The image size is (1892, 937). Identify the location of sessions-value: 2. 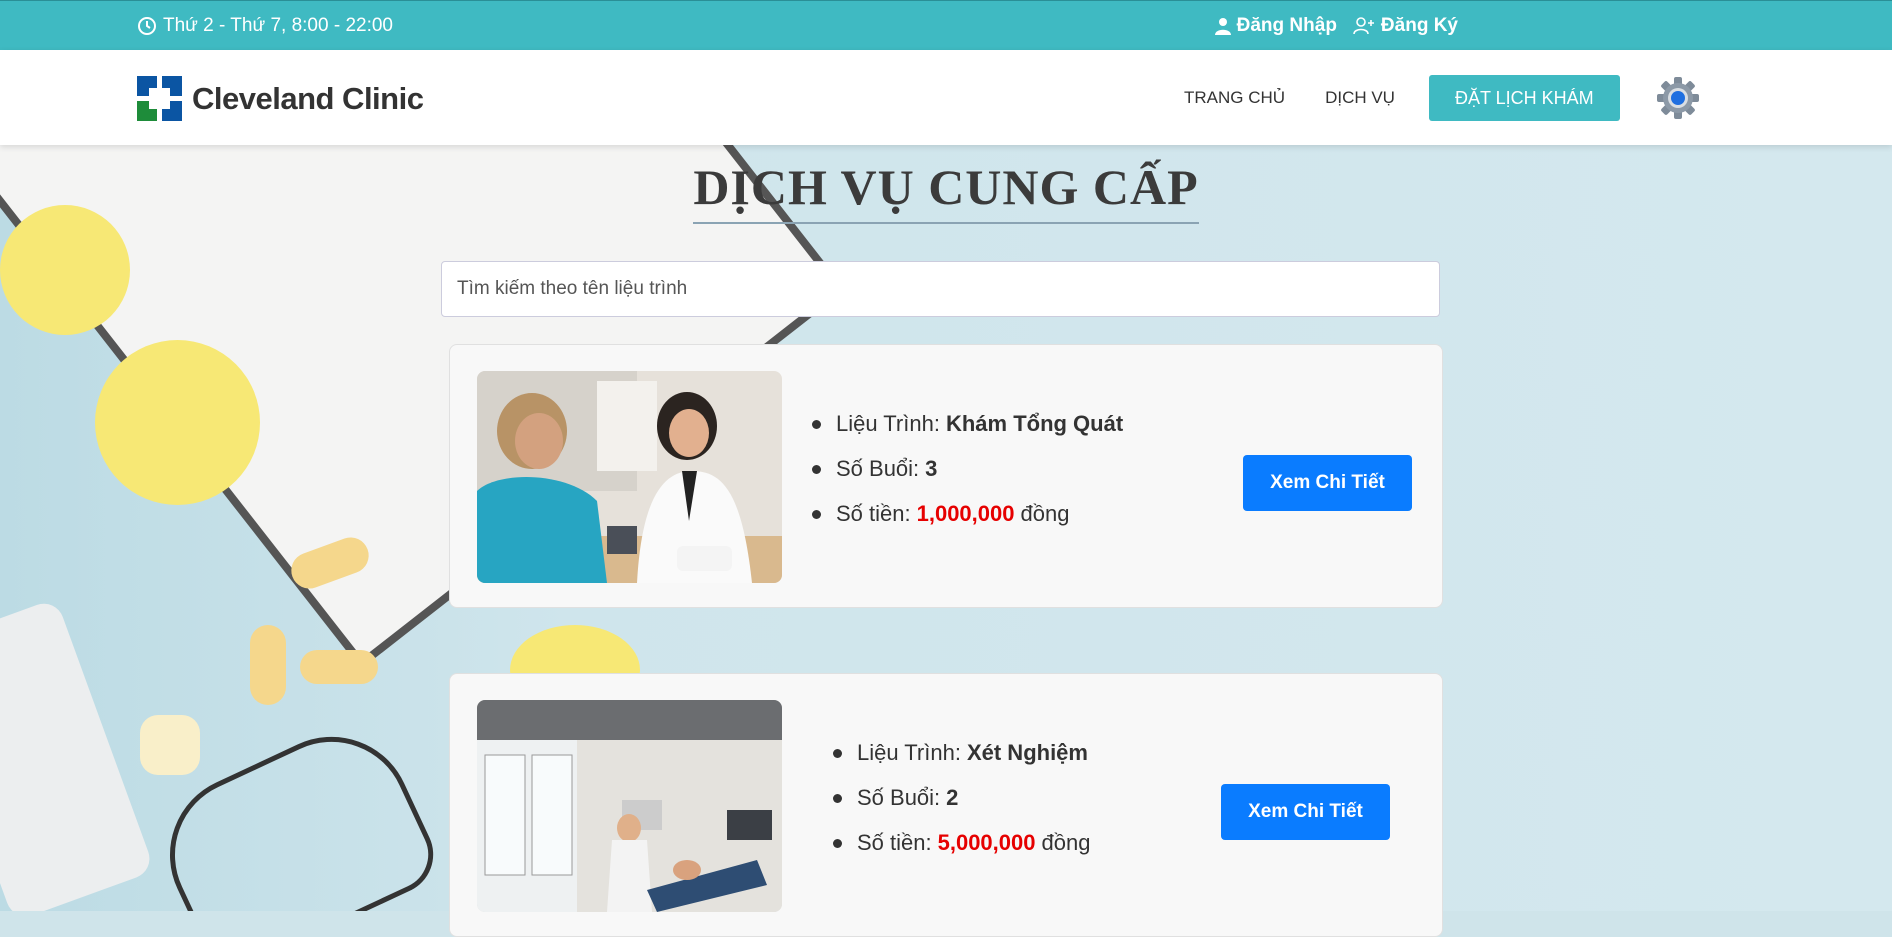
(952, 797).